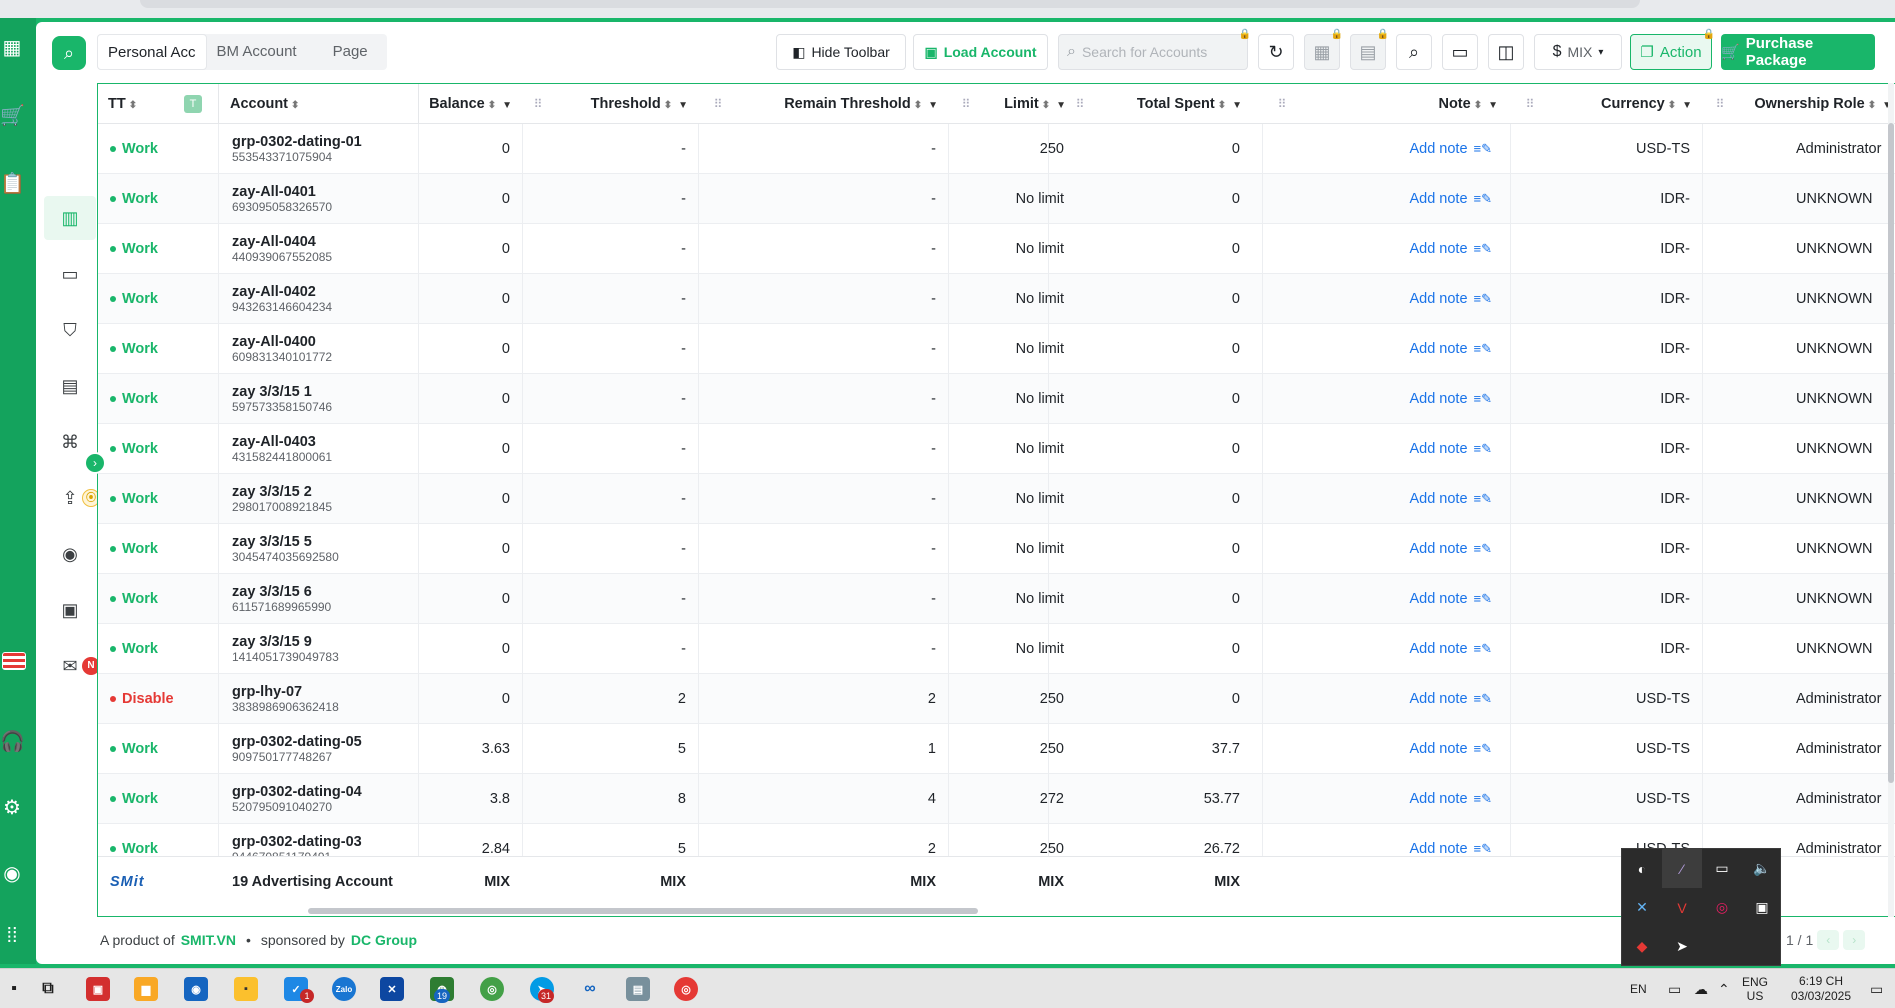 Image resolution: width=1895 pixels, height=1008 pixels. I want to click on cloud-icon: ☁, so click(1701, 988).